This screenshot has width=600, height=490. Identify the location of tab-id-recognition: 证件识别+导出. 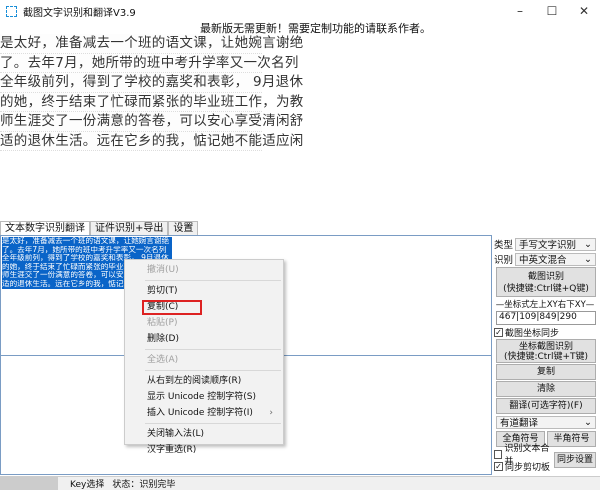
(129, 228).